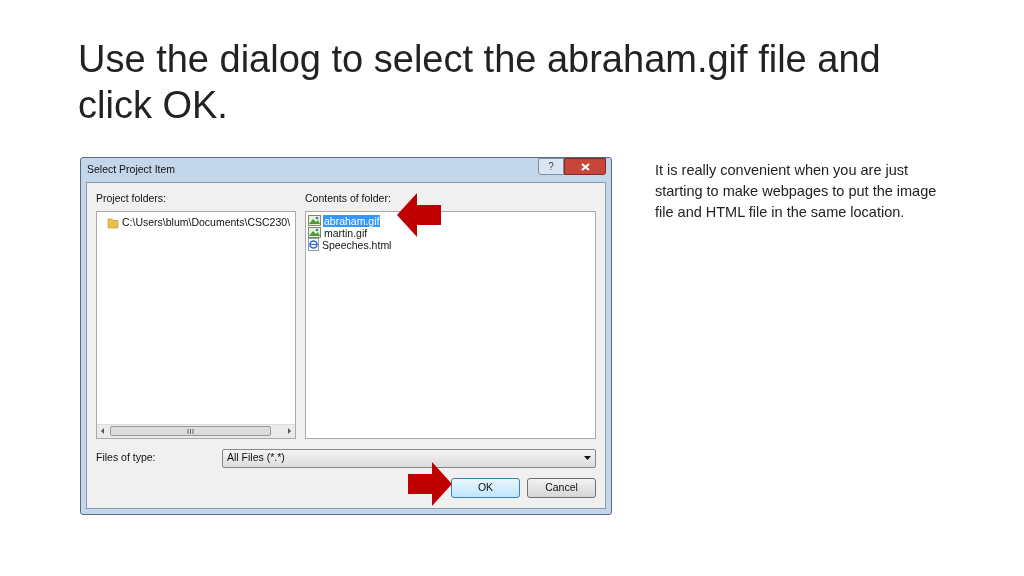  I want to click on grip-icon, so click(190, 431).